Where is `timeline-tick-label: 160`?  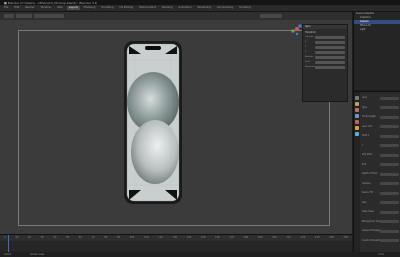
timeline-tick-label: 160 is located at coordinates (217, 237).